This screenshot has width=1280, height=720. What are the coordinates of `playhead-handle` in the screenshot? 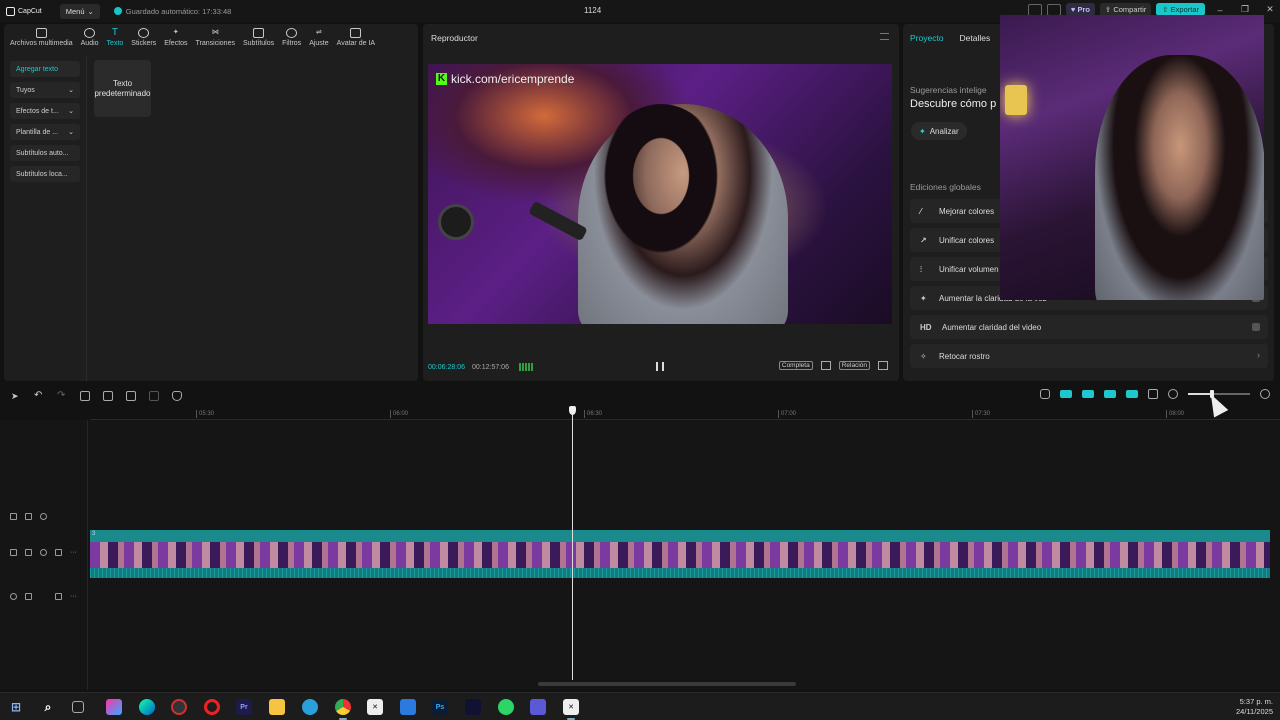 It's located at (572, 410).